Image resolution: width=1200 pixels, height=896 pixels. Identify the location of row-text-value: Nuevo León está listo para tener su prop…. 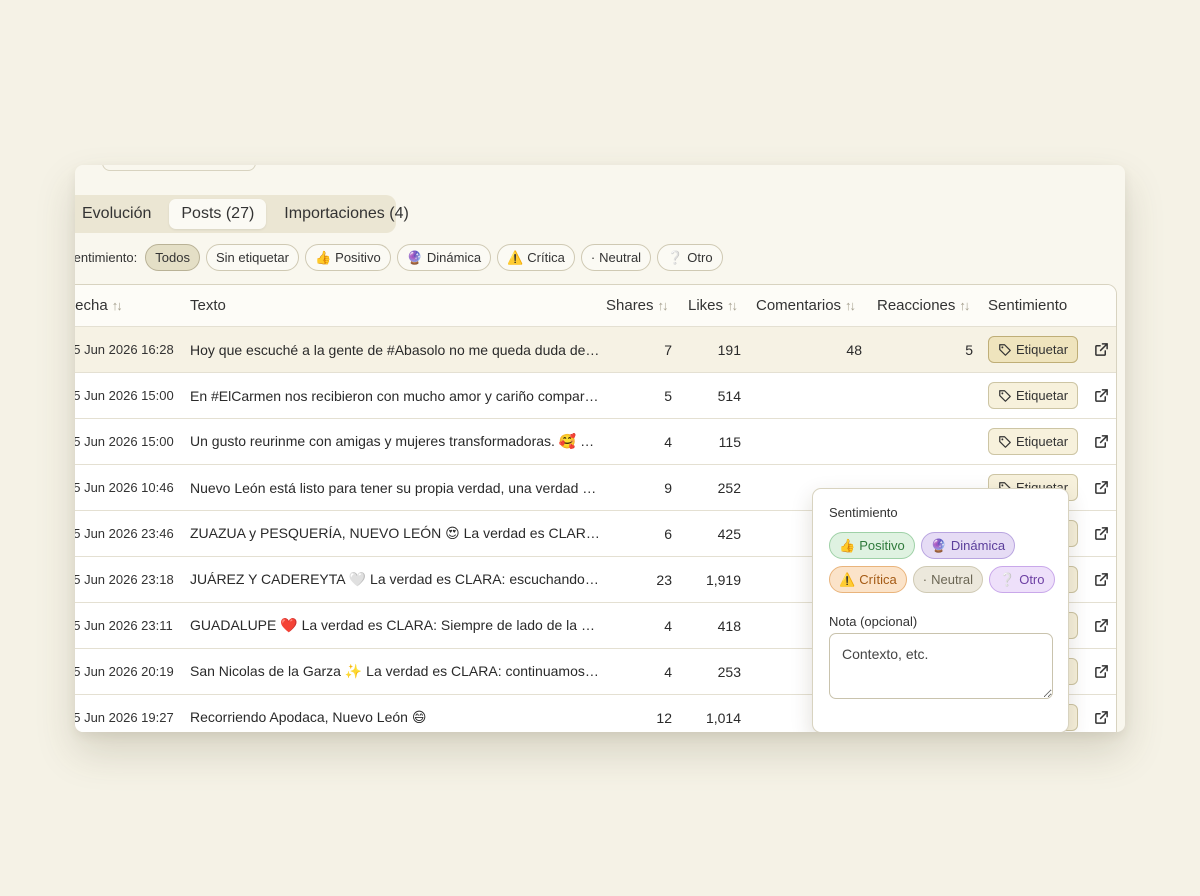
(396, 487).